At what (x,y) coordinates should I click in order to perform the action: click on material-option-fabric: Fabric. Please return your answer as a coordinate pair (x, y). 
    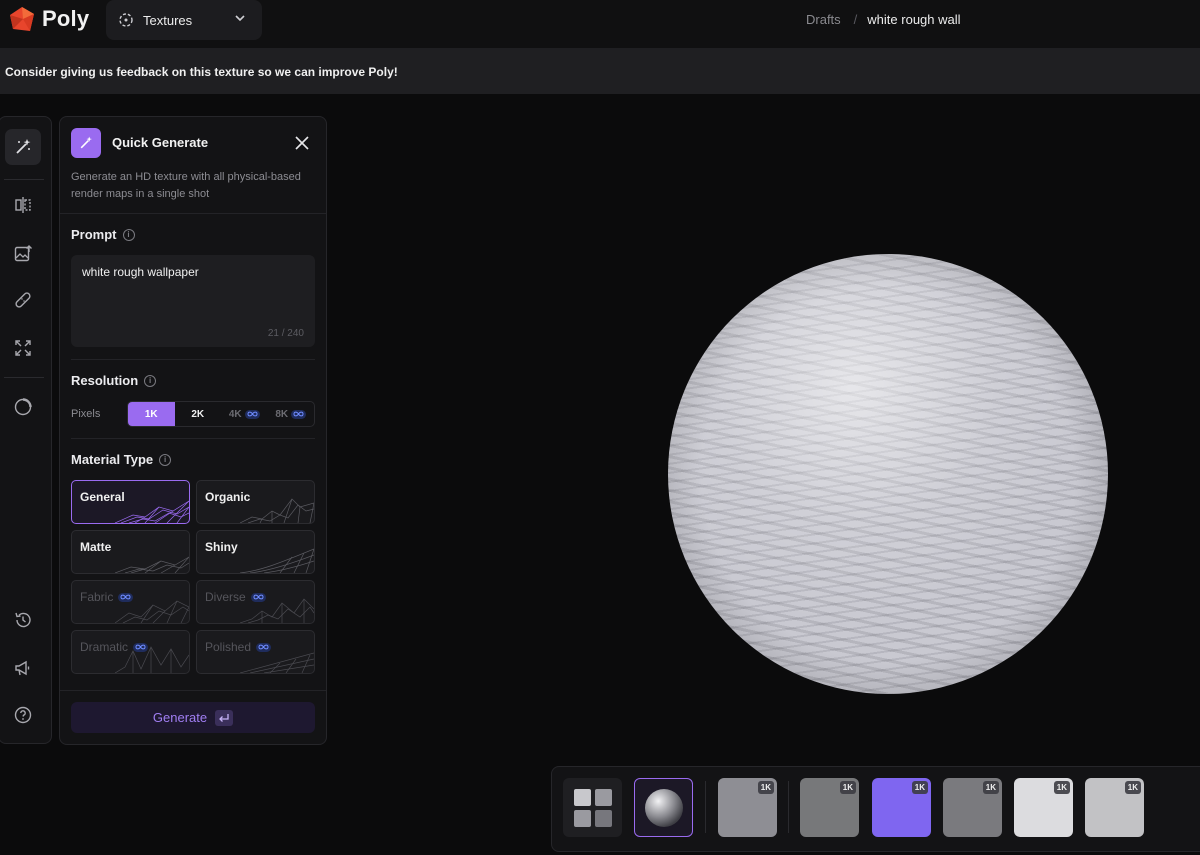
    Looking at the image, I should click on (130, 602).